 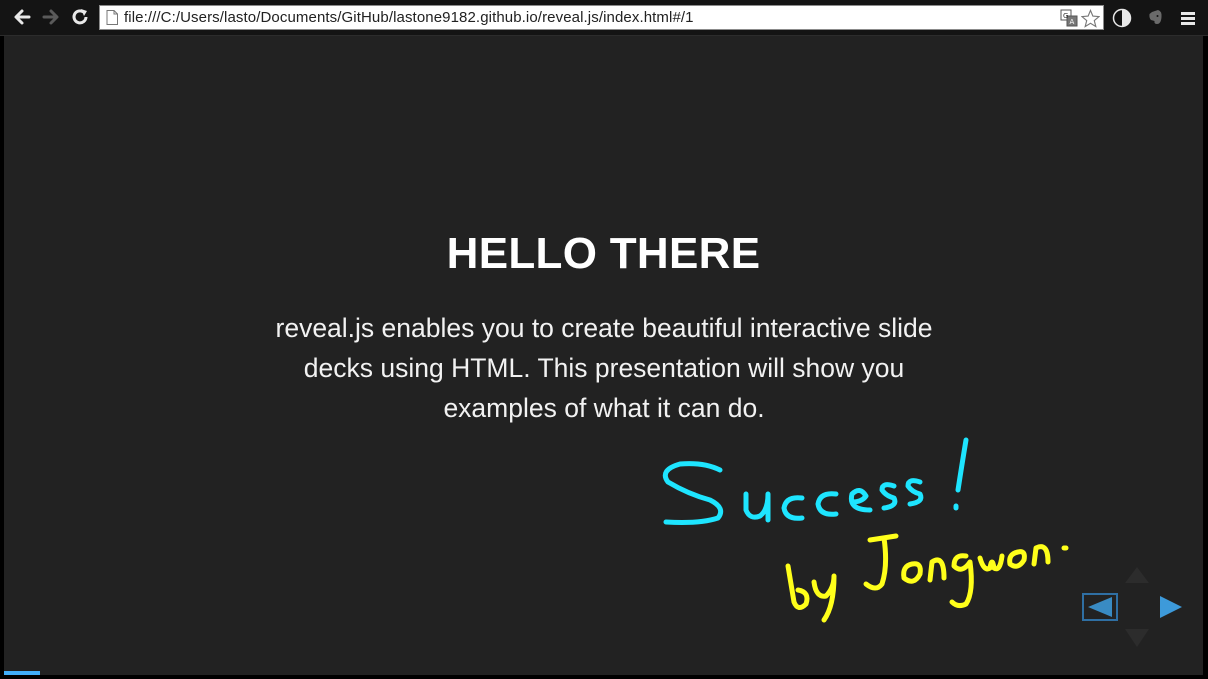 What do you see at coordinates (1090, 18) in the screenshot?
I see `star-icon` at bounding box center [1090, 18].